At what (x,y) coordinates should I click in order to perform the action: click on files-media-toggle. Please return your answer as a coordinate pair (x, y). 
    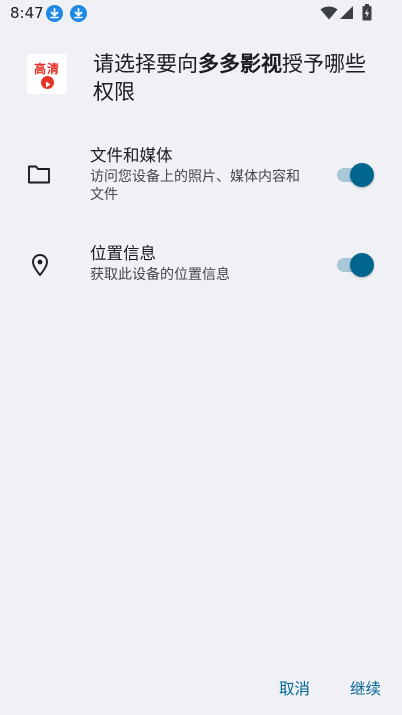
    Looking at the image, I should click on (355, 175).